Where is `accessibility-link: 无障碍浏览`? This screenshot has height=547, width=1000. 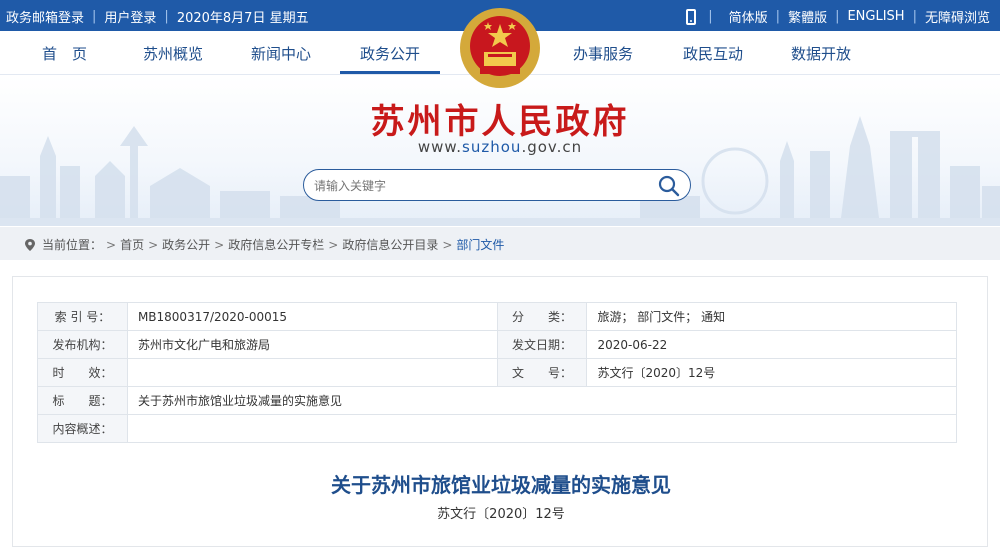 accessibility-link: 无障碍浏览 is located at coordinates (957, 16).